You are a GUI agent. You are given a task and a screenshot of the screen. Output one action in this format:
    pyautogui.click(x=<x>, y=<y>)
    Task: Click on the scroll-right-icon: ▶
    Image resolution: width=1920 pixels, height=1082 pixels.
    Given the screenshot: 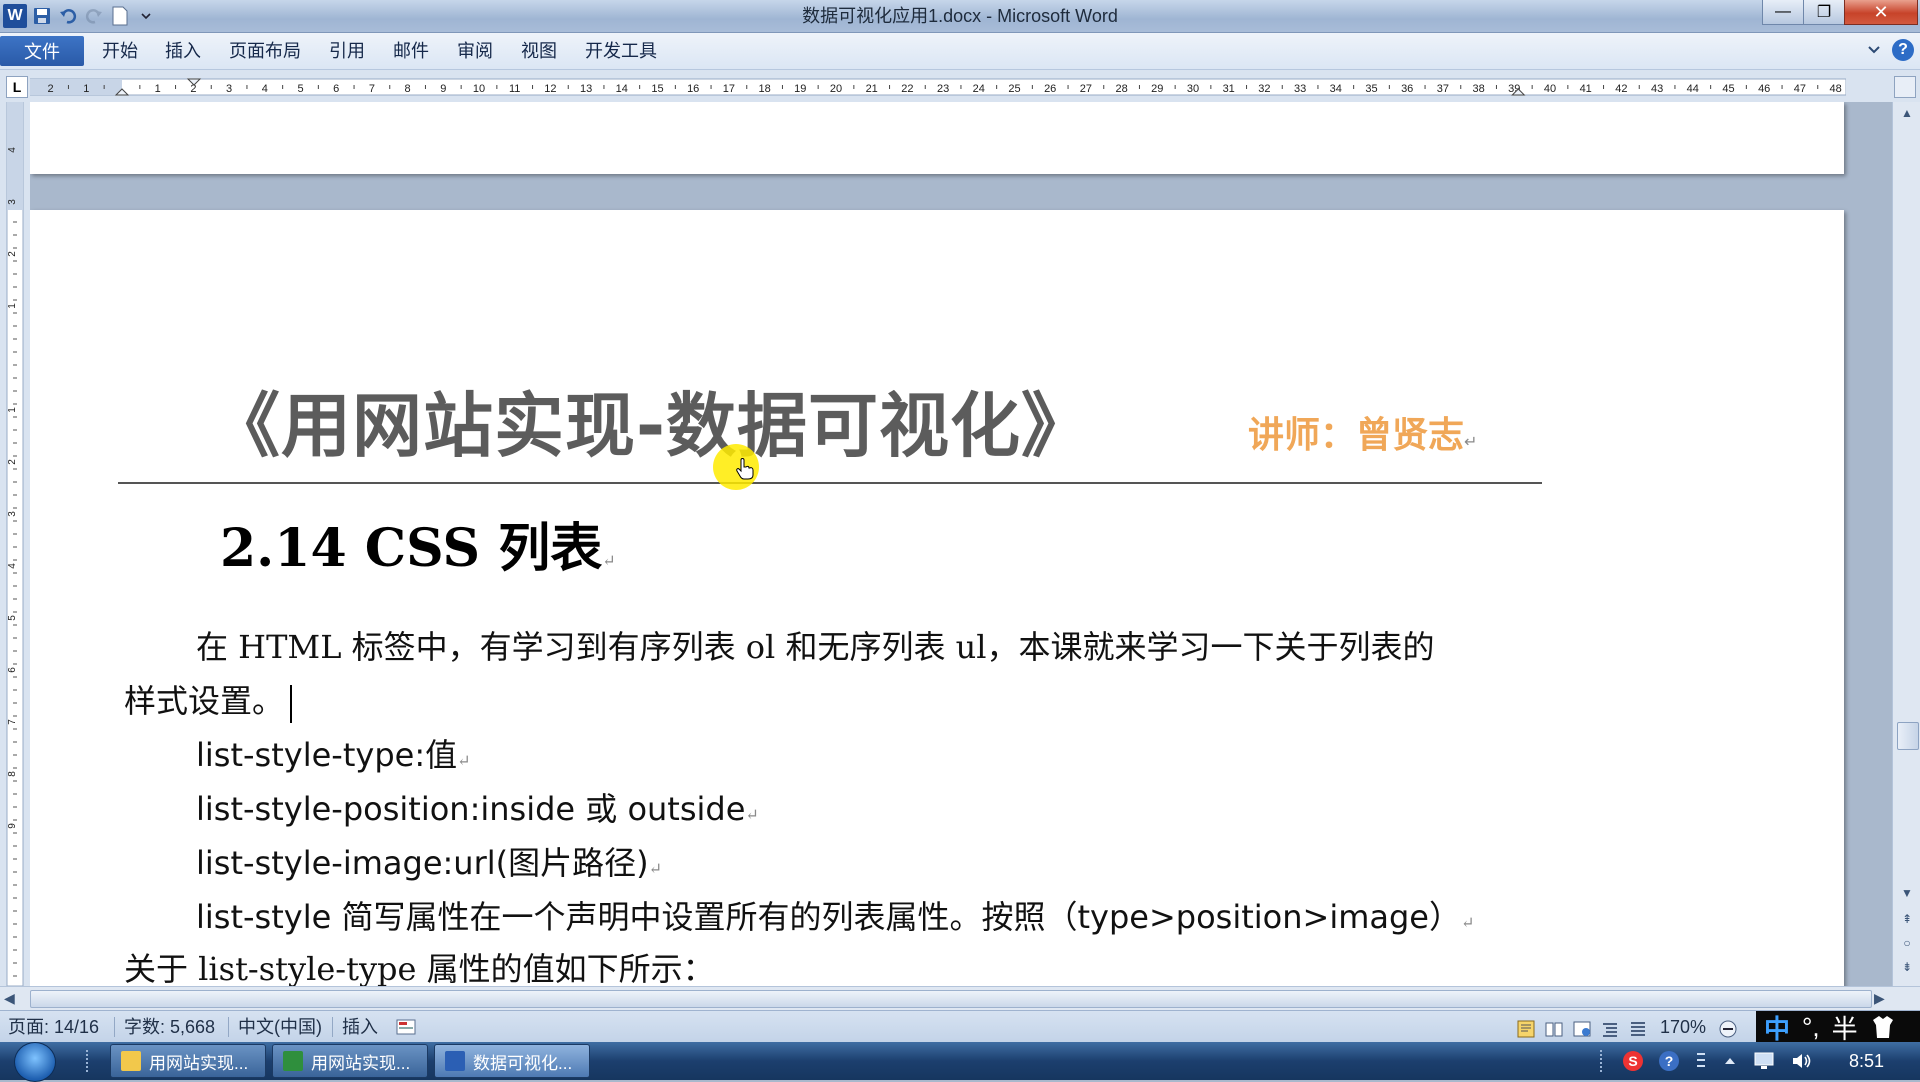 What is the action you would take?
    pyautogui.click(x=1879, y=998)
    